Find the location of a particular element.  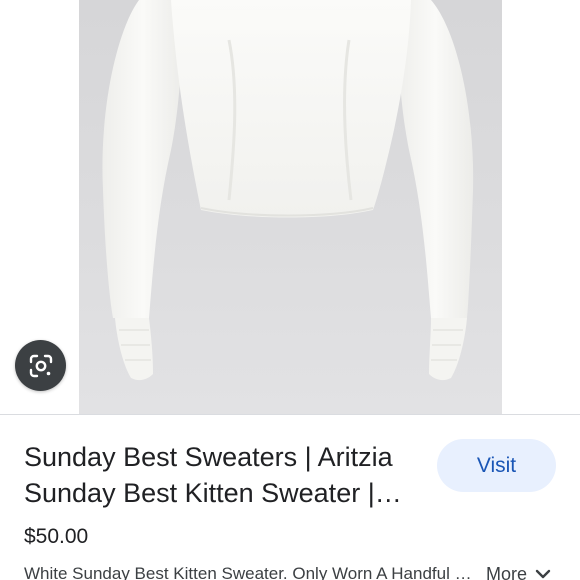

divider is located at coordinates (290, 414).